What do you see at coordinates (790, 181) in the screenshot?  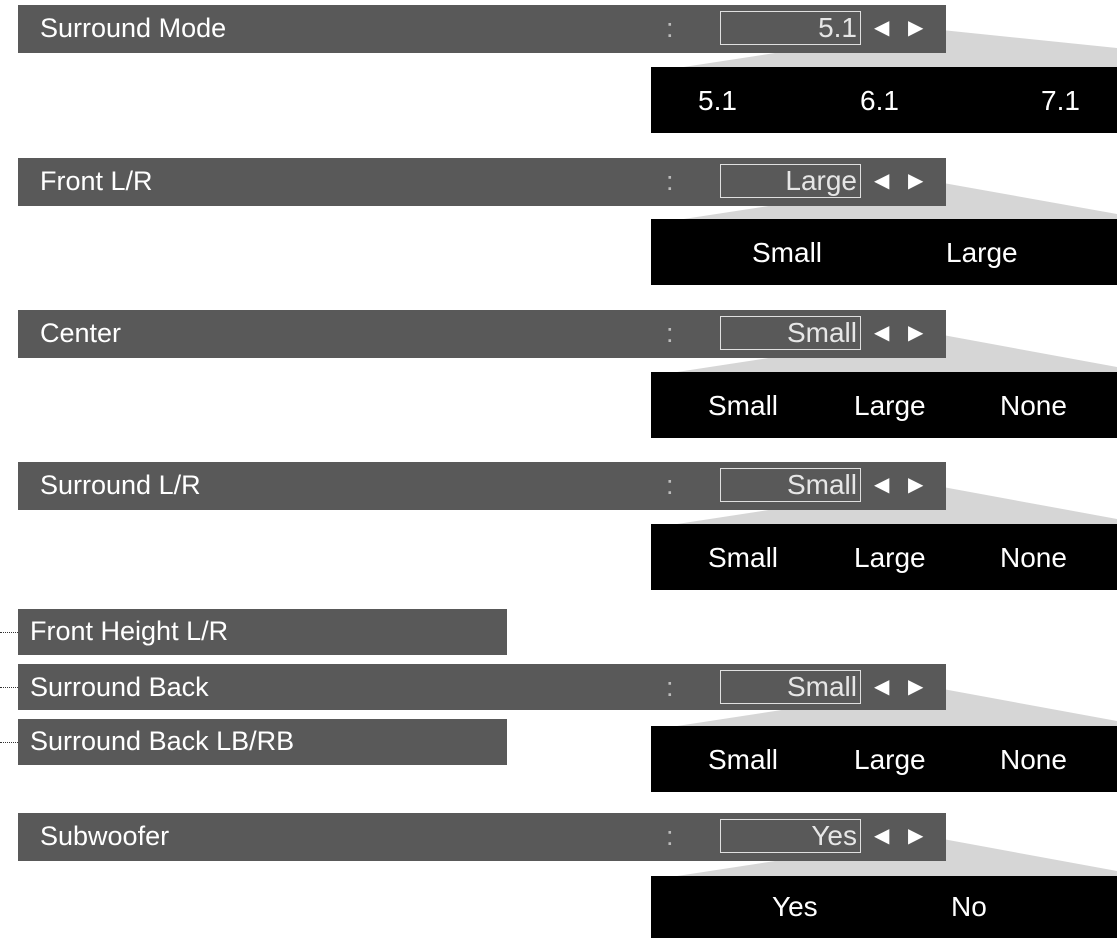 I see `value-box: Large` at bounding box center [790, 181].